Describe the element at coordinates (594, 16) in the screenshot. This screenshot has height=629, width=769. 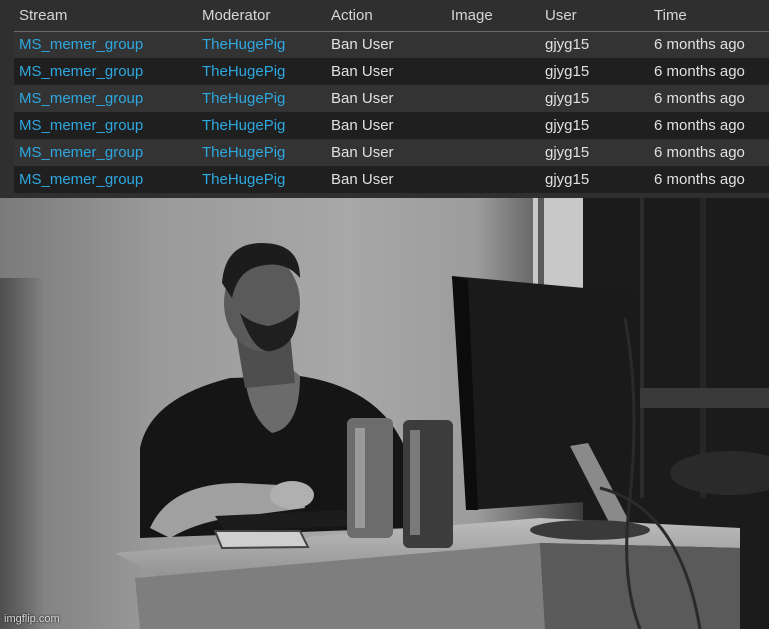
I see `column-header-user: User` at that location.